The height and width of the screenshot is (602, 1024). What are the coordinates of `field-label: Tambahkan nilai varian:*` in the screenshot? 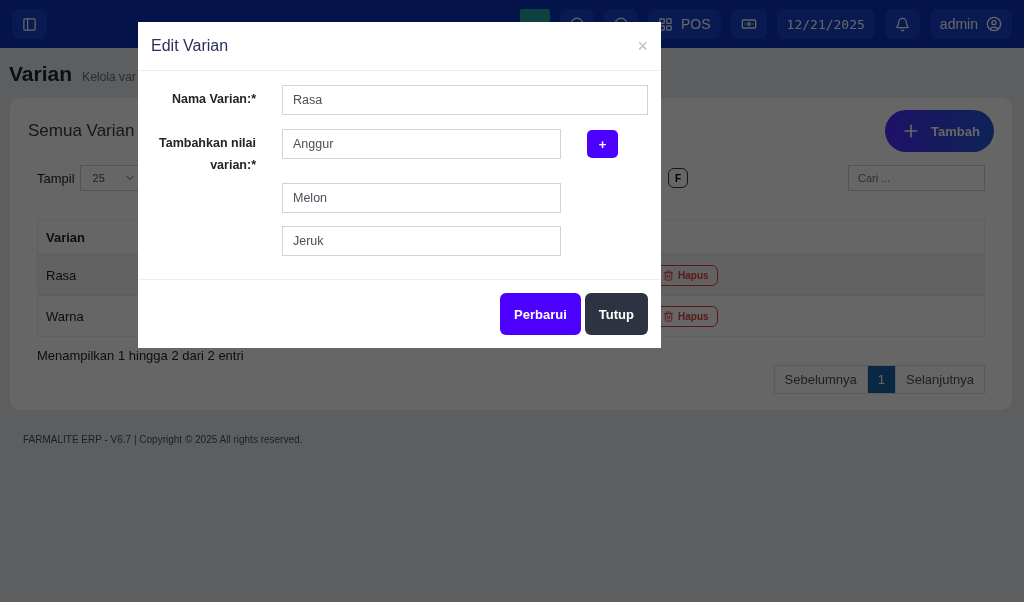 It's located at (207, 154).